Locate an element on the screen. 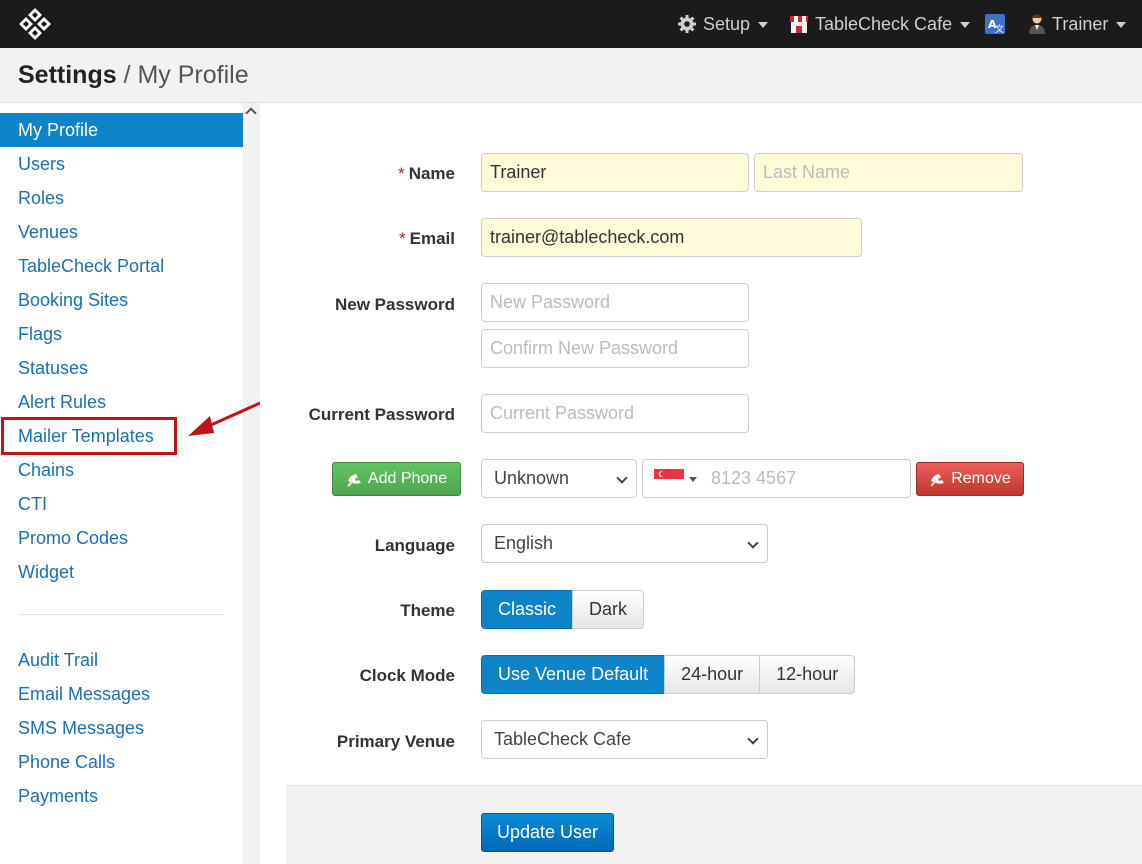  page-header: Settings / My Profile is located at coordinates (571, 75).